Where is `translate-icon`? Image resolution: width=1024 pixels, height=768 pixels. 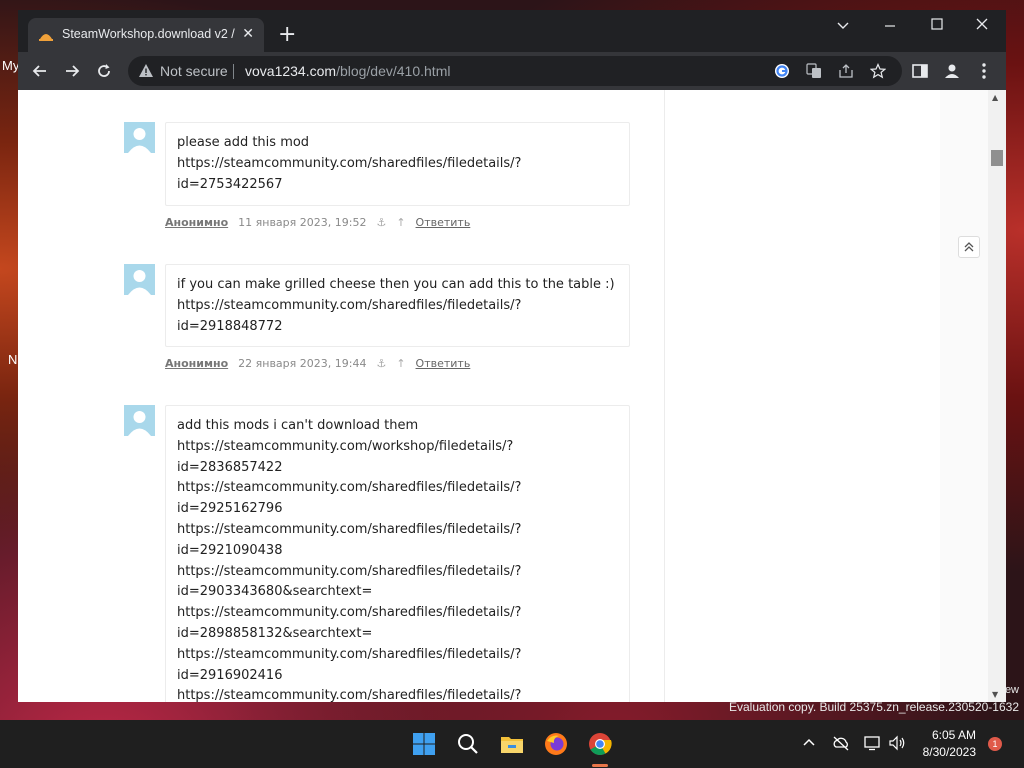 translate-icon is located at coordinates (814, 71).